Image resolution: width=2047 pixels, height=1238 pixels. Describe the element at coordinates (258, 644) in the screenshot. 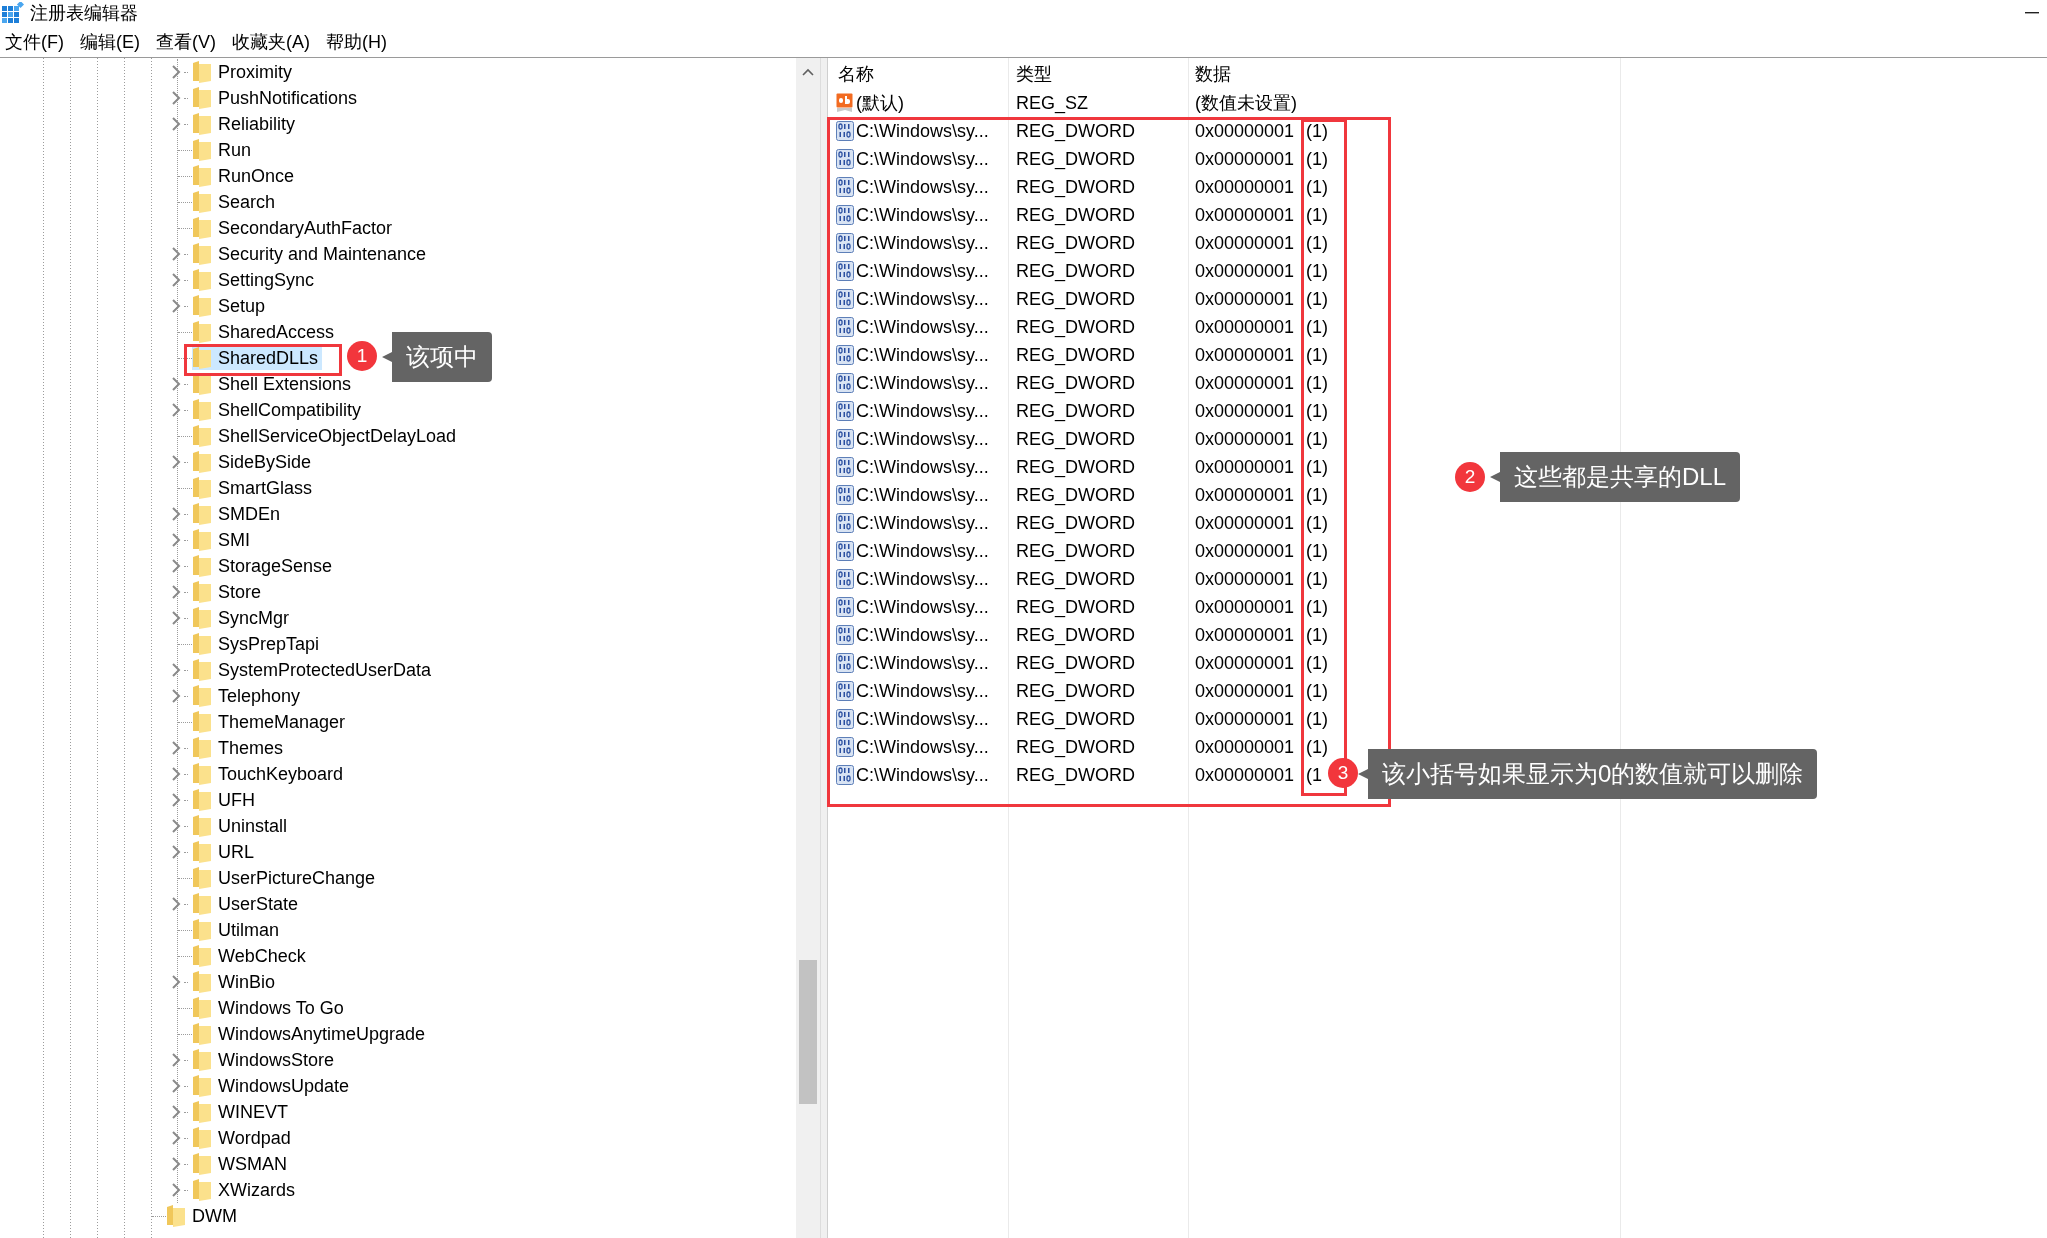

I see `tree-item: SysPrepTapi` at that location.